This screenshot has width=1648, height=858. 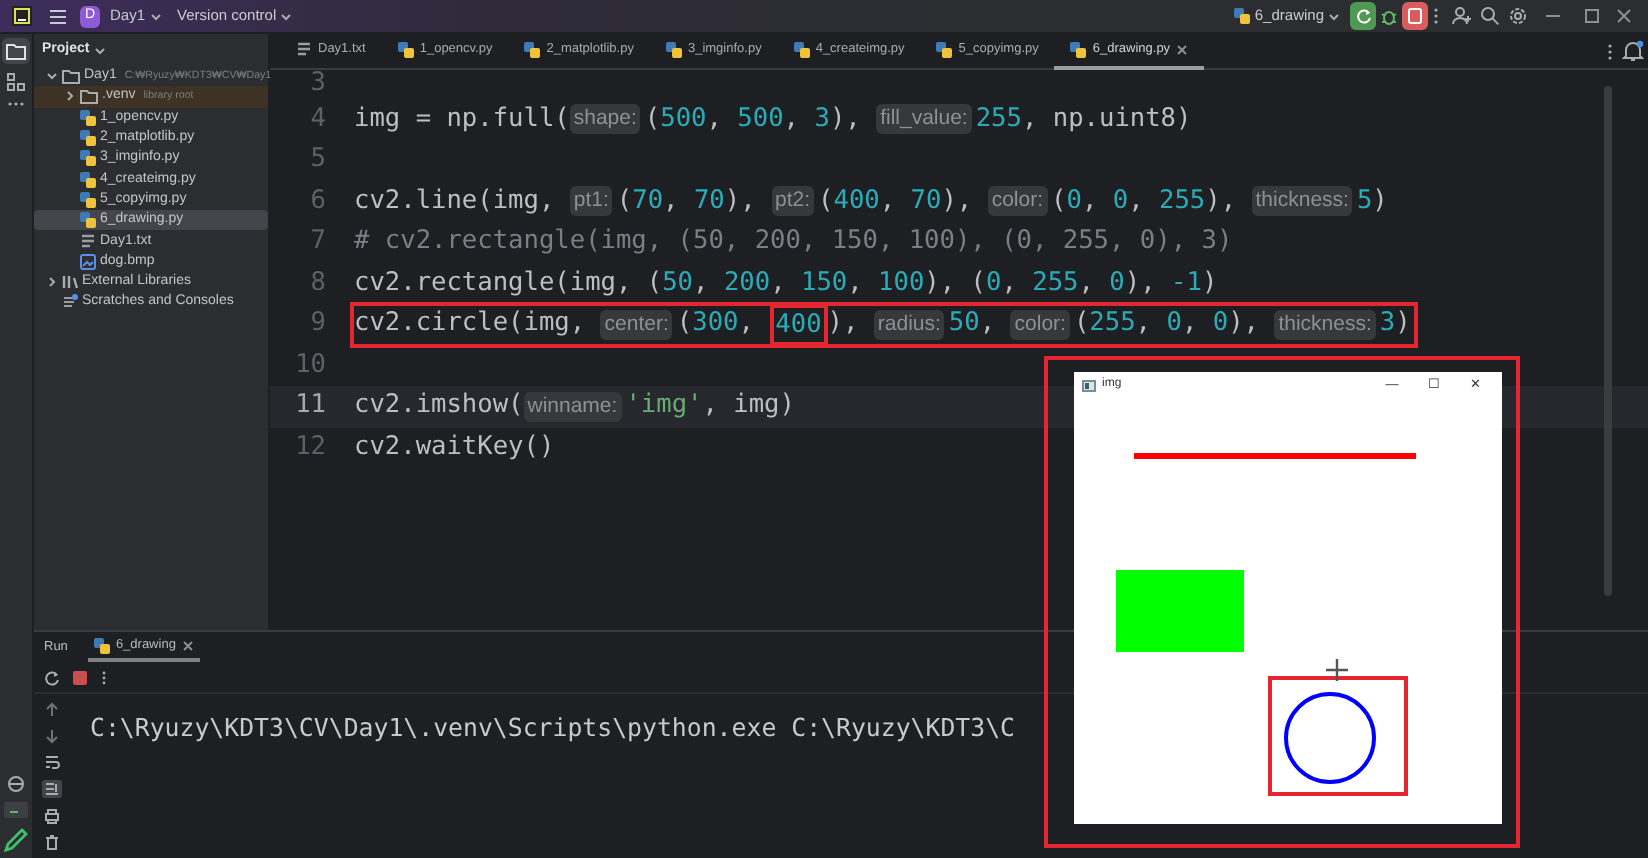 I want to click on terminal-icon, so click(x=16, y=810).